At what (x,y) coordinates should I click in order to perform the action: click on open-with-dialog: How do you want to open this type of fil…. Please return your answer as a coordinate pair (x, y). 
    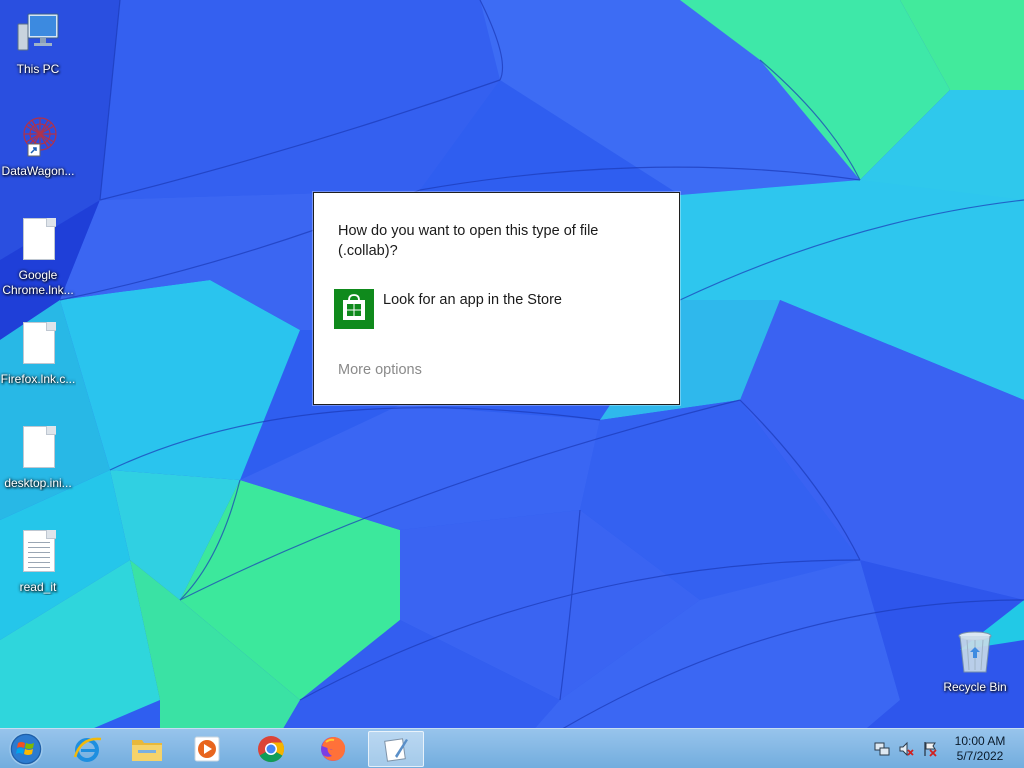
    Looking at the image, I should click on (496, 298).